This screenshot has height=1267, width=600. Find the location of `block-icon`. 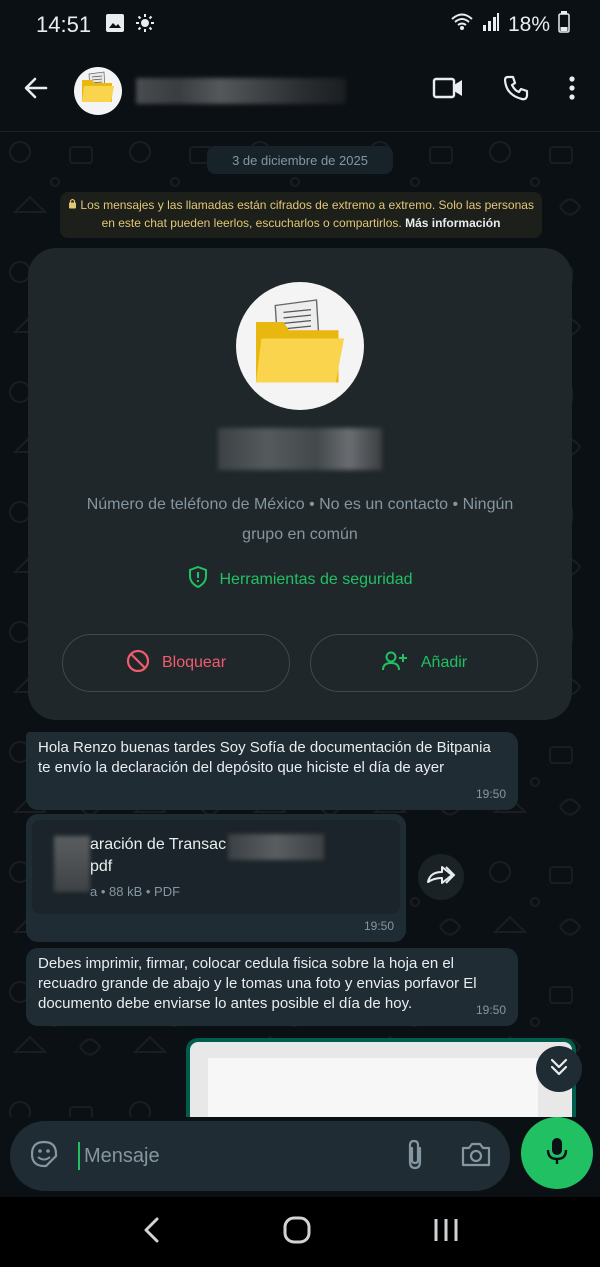

block-icon is located at coordinates (138, 663).